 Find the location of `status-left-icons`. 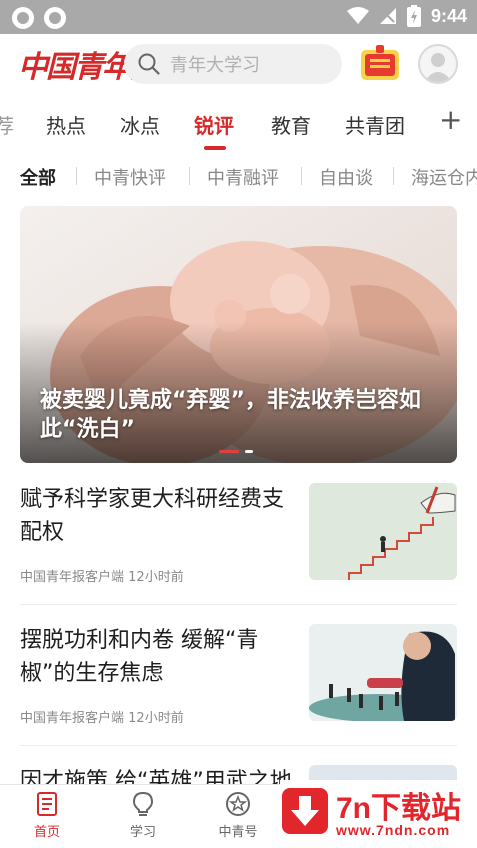

status-left-icons is located at coordinates (39, 18).